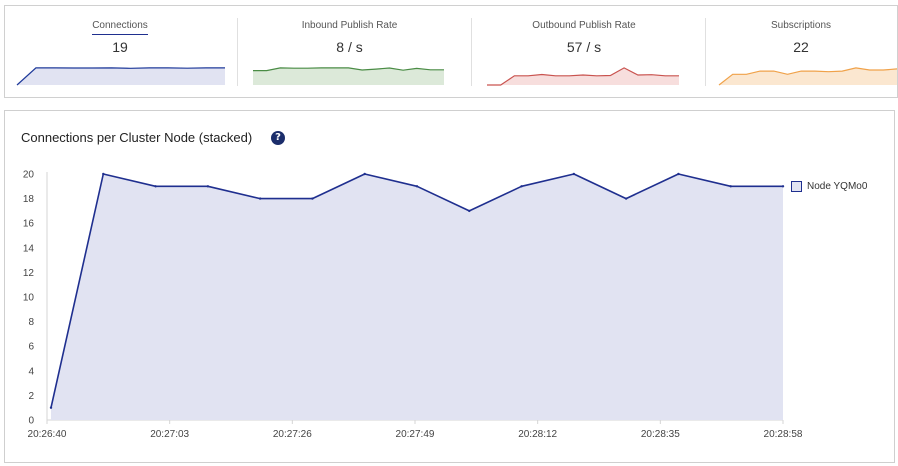 The image size is (898, 466). Describe the element at coordinates (29, 298) in the screenshot. I see `y-tick-label: 10` at that location.